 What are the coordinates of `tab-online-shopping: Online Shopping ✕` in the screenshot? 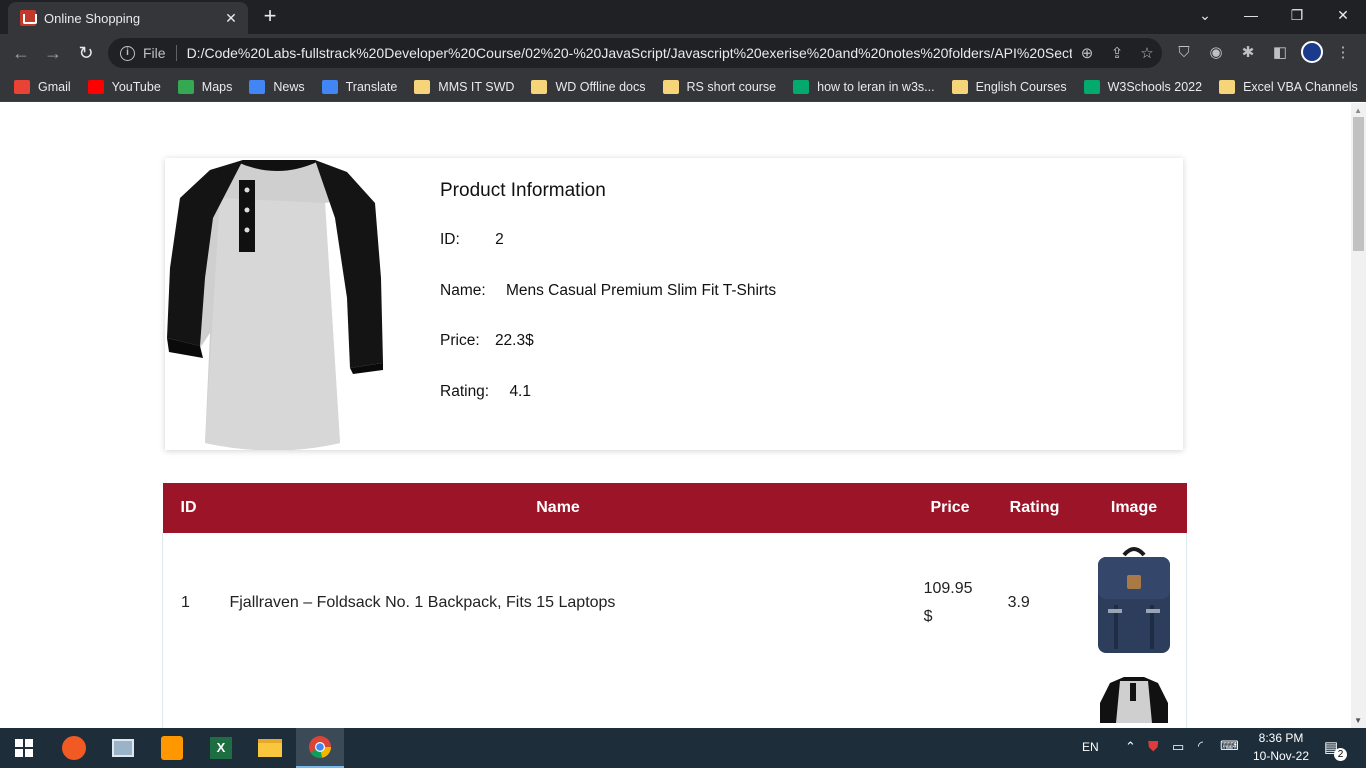 It's located at (128, 18).